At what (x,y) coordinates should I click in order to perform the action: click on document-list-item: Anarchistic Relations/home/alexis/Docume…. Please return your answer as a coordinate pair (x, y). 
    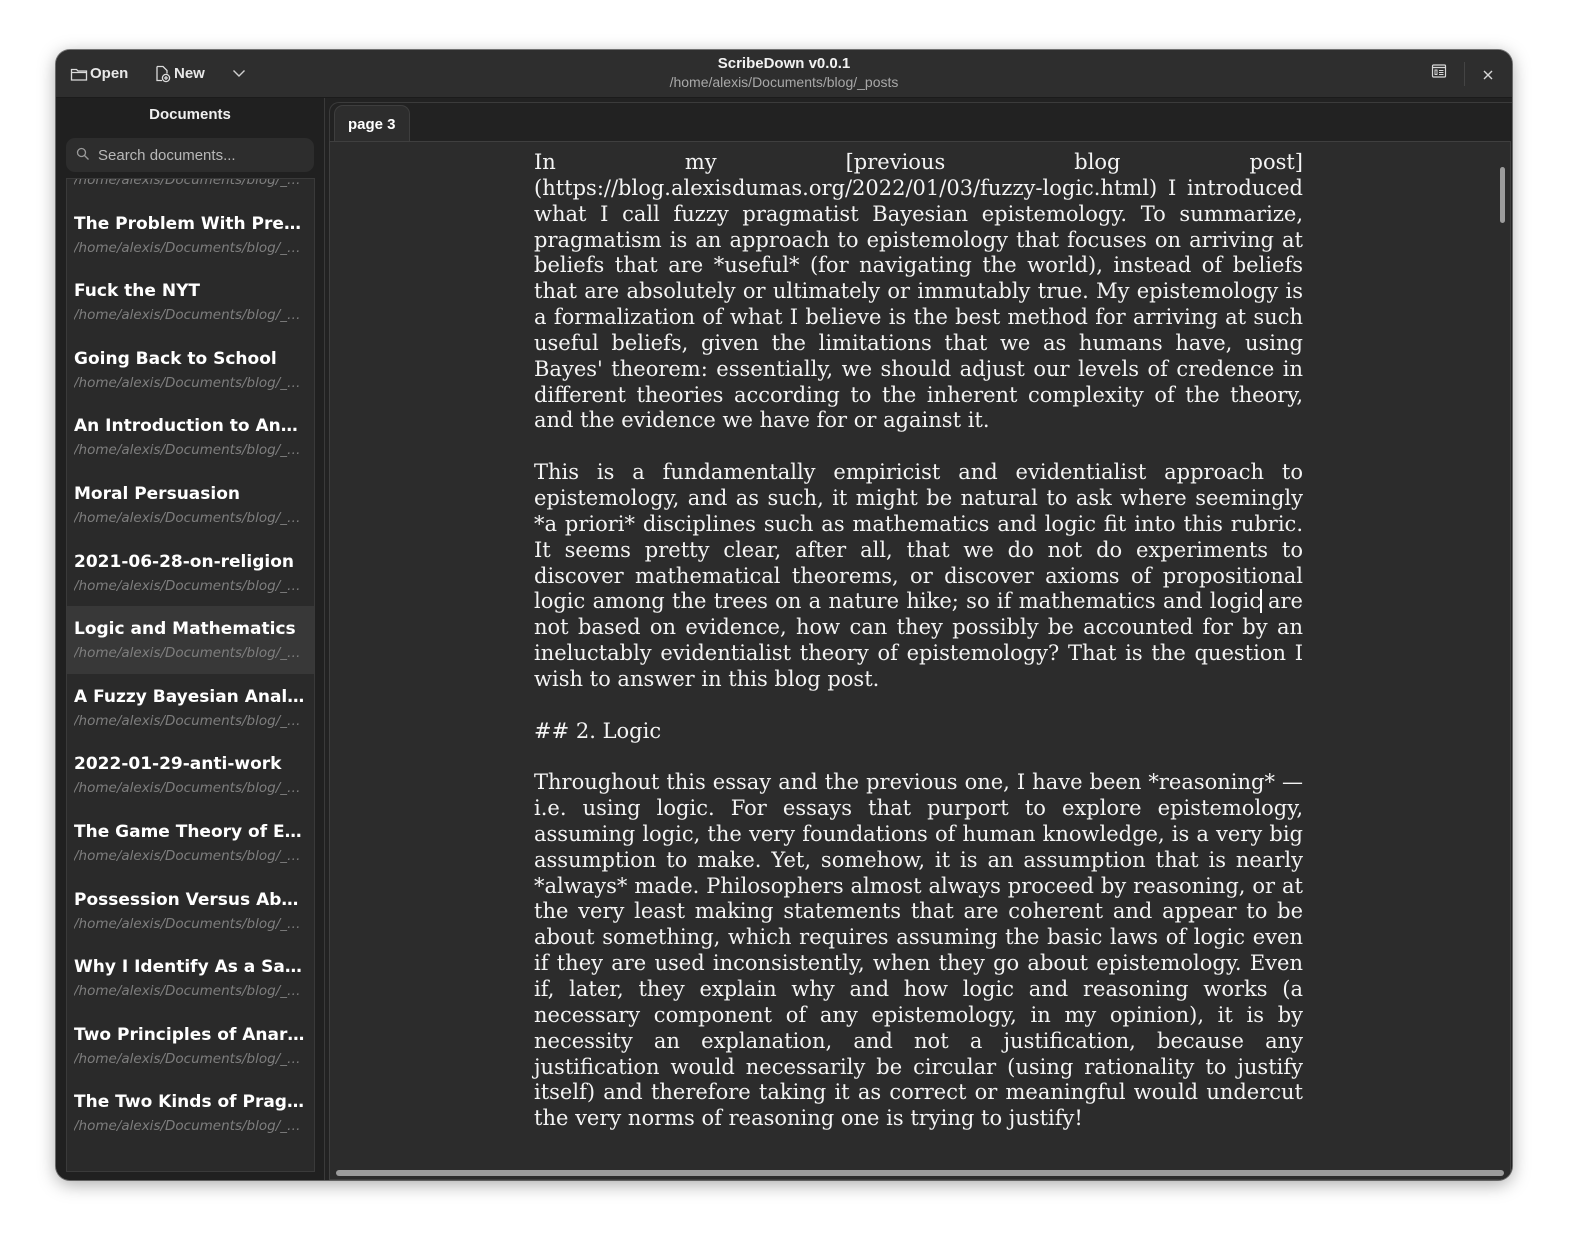
    Looking at the image, I should click on (190, 189).